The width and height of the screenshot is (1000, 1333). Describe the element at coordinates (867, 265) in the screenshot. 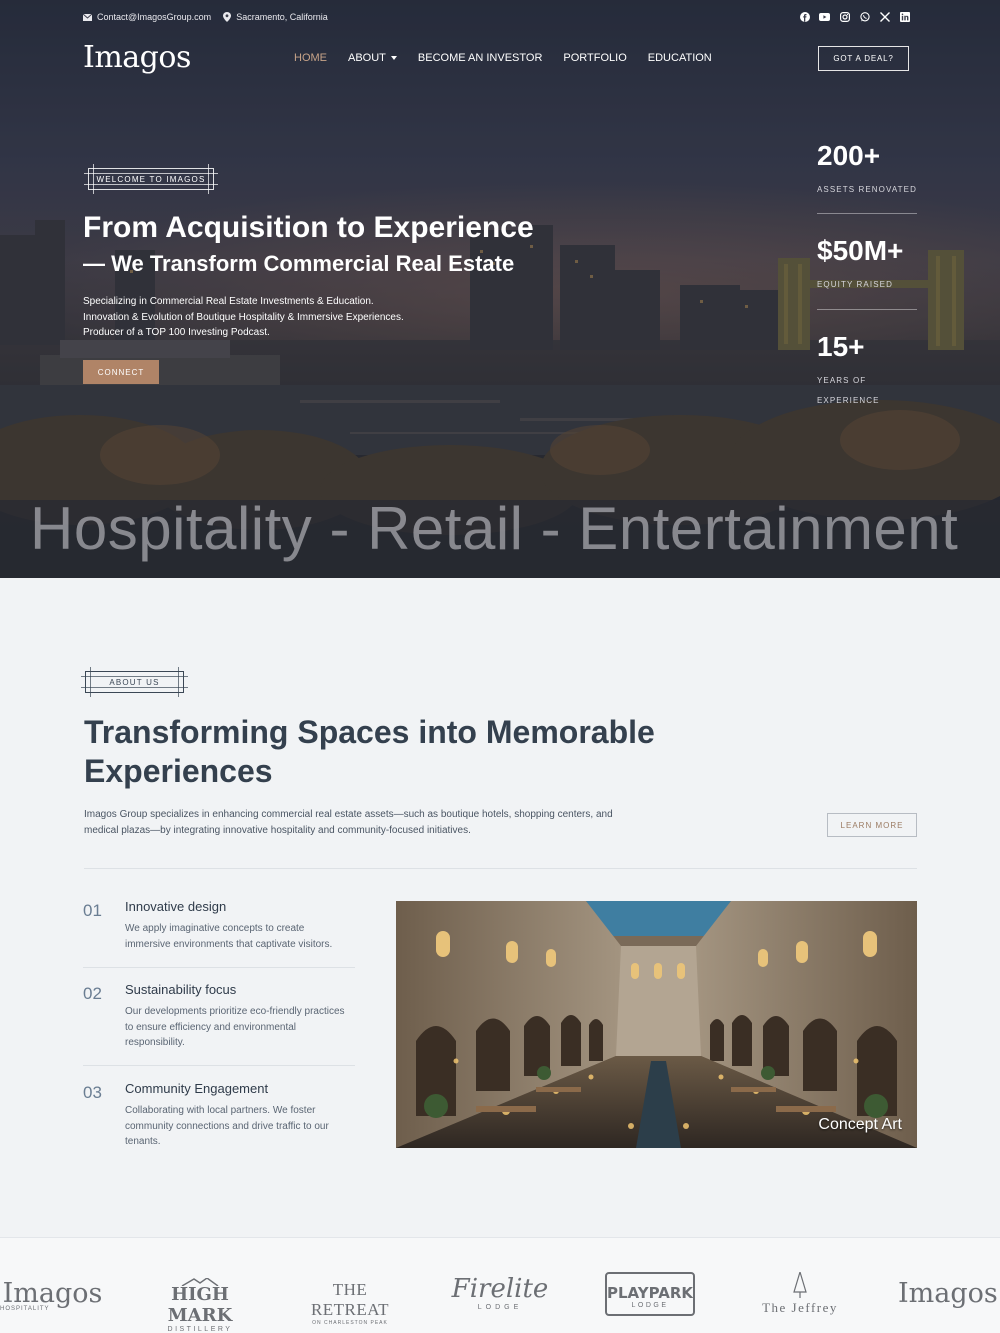

I see `stat-equity: $50M+ EQUITY RAISED` at that location.